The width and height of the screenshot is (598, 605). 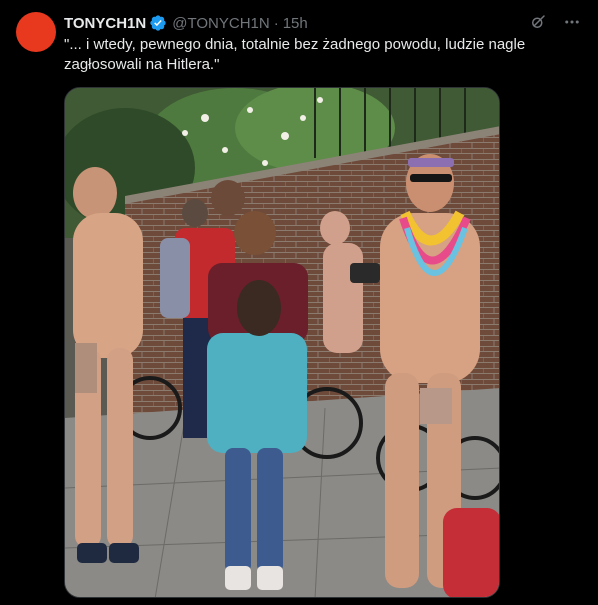 I want to click on author-avatar, so click(x=36, y=32).